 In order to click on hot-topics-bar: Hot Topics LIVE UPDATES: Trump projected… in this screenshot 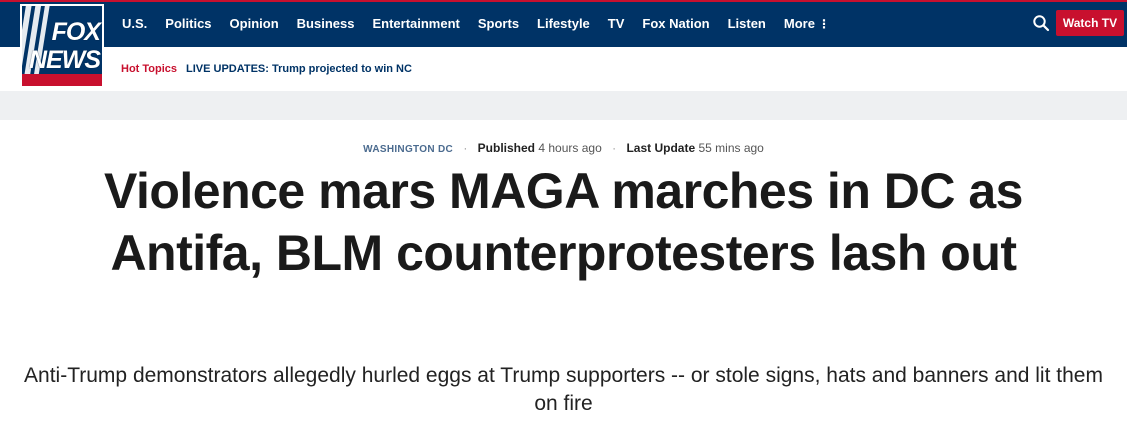, I will do `click(563, 69)`.